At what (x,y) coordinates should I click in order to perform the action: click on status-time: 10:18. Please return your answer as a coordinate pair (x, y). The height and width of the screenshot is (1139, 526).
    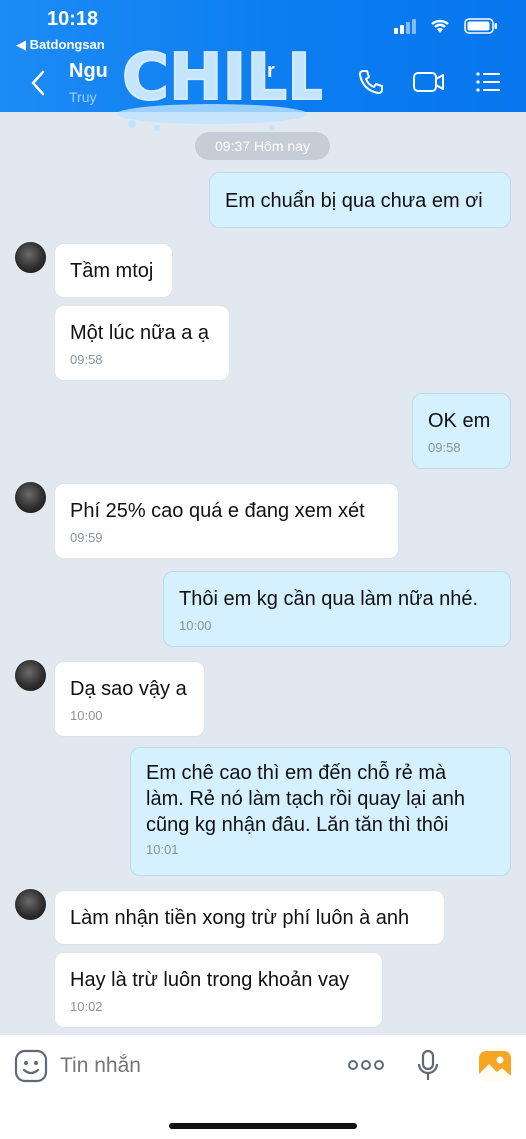
    Looking at the image, I should click on (73, 19).